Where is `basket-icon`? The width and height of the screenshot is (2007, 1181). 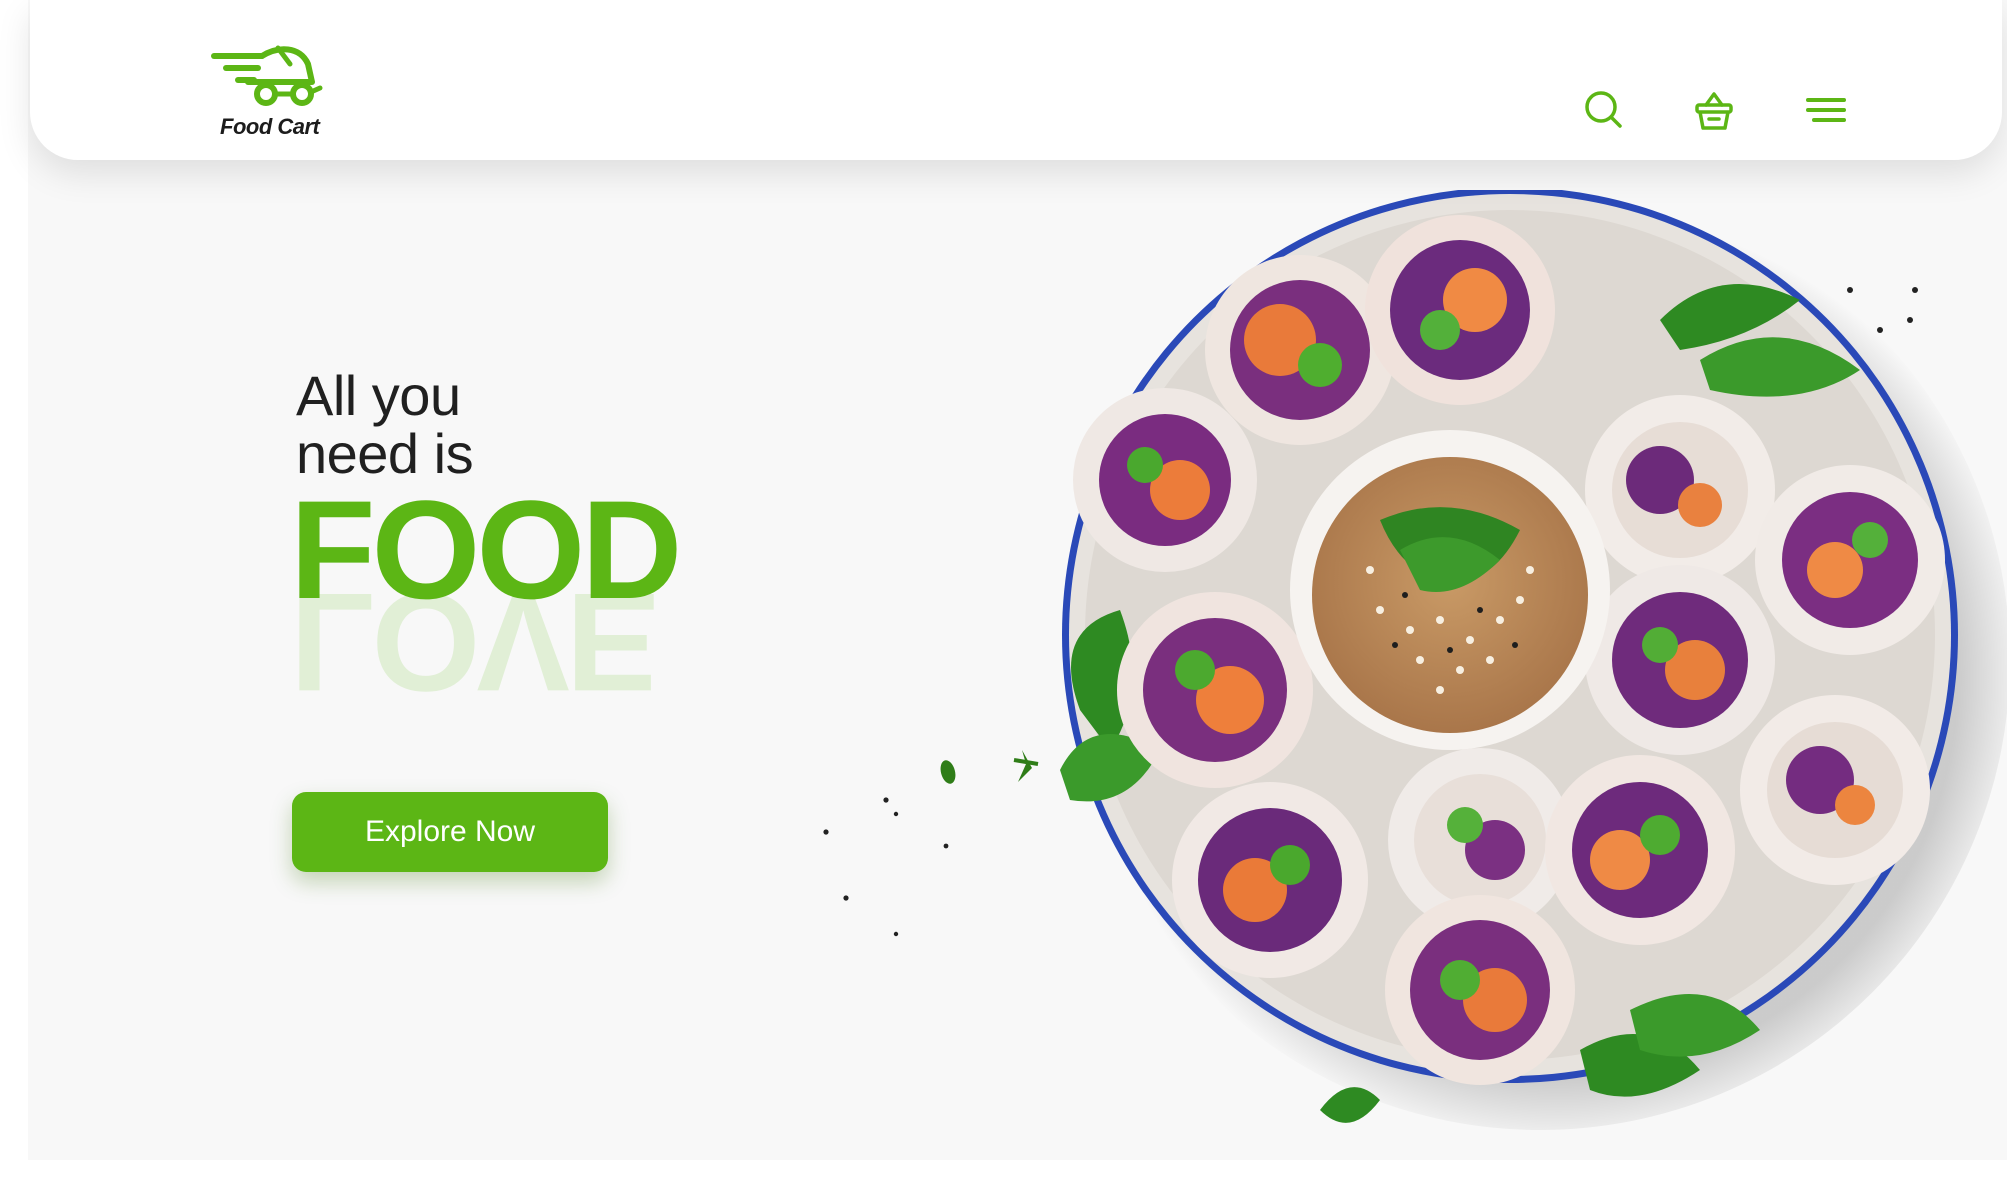 basket-icon is located at coordinates (1714, 110).